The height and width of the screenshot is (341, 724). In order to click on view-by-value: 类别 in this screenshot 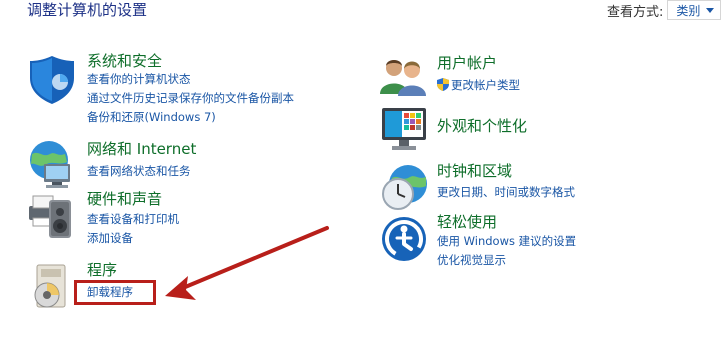, I will do `click(688, 10)`.